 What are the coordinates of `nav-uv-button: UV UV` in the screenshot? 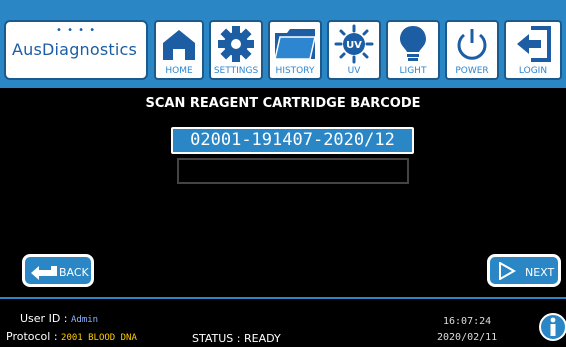 It's located at (354, 50).